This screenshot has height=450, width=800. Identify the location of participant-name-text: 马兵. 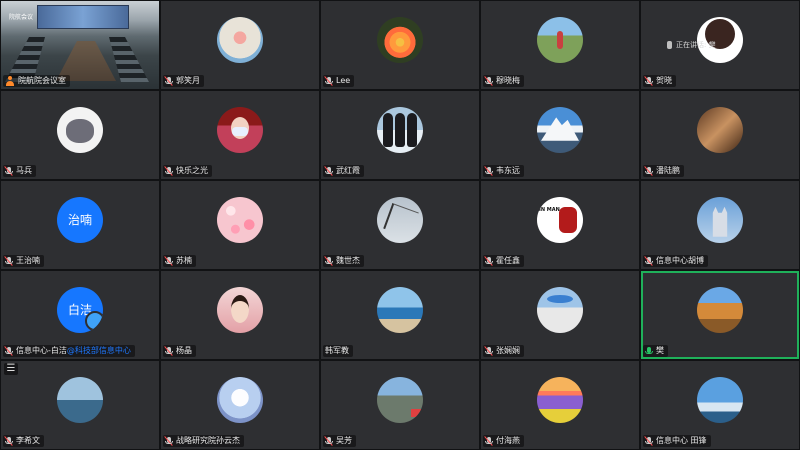
(24, 170).